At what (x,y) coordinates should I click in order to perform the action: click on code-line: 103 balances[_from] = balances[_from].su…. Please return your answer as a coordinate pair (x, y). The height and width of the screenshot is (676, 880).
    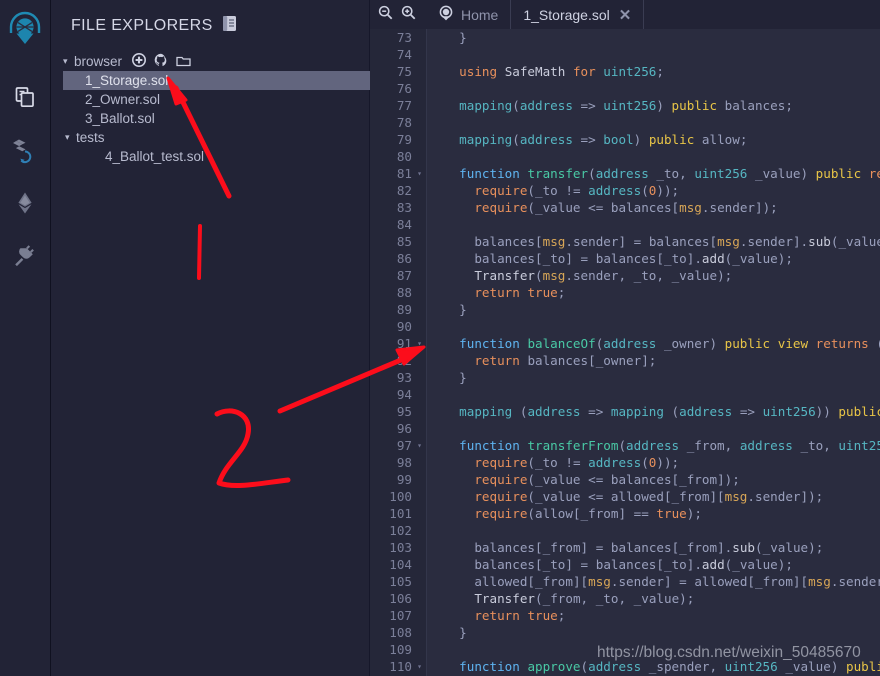
    Looking at the image, I should click on (625, 547).